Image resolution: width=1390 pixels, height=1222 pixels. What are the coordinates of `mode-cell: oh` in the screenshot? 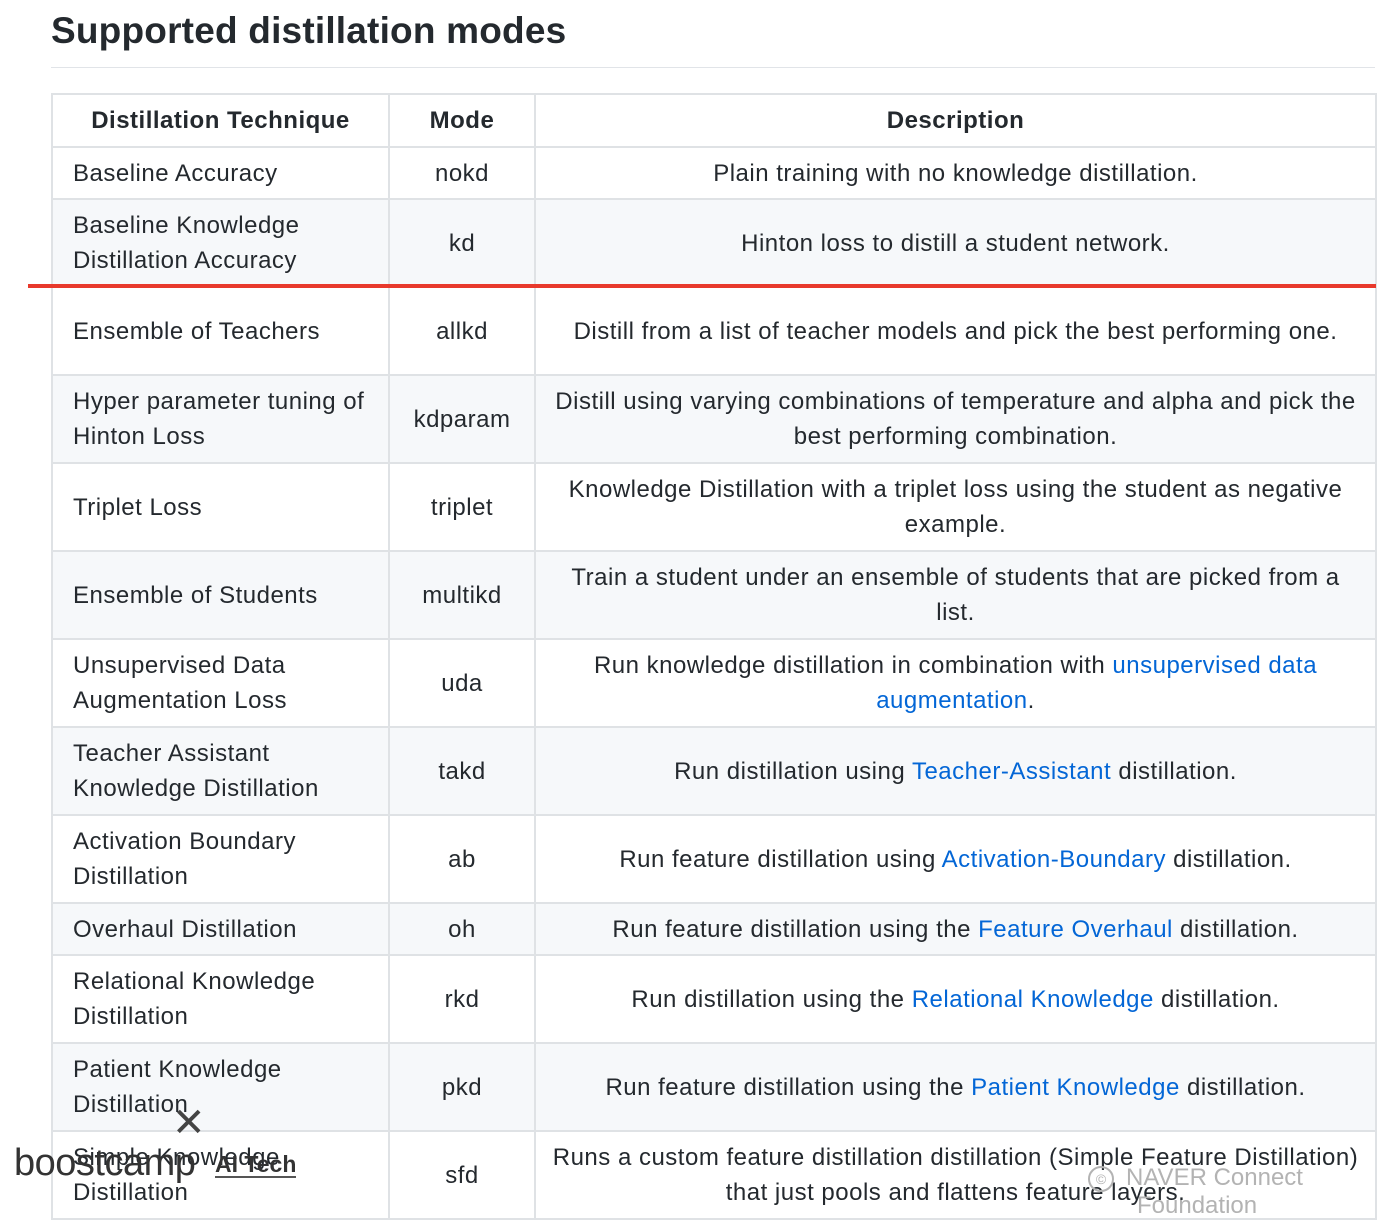 It's located at (462, 929).